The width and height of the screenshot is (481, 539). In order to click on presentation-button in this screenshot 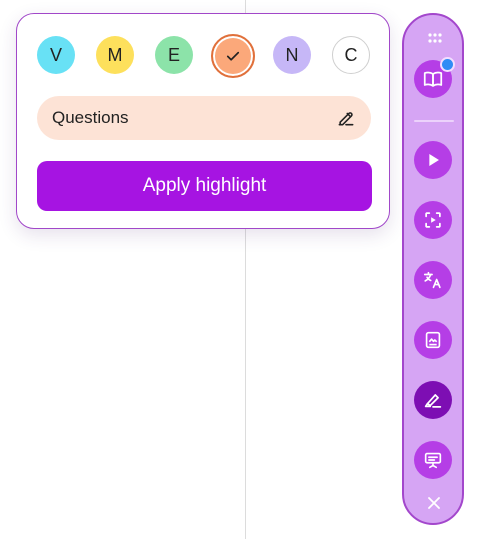, I will do `click(433, 460)`.